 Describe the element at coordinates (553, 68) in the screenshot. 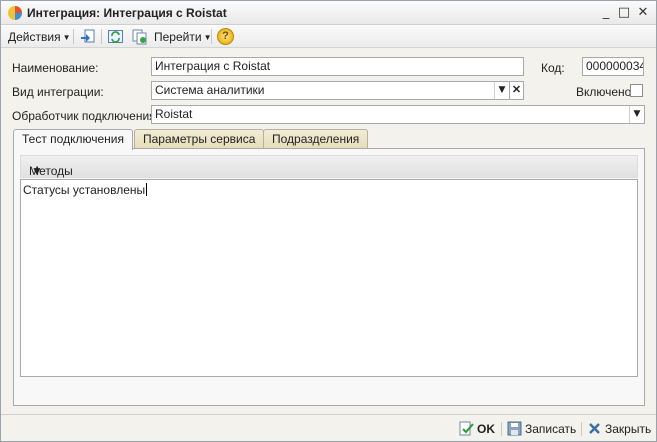

I see `code-label: Код:` at that location.